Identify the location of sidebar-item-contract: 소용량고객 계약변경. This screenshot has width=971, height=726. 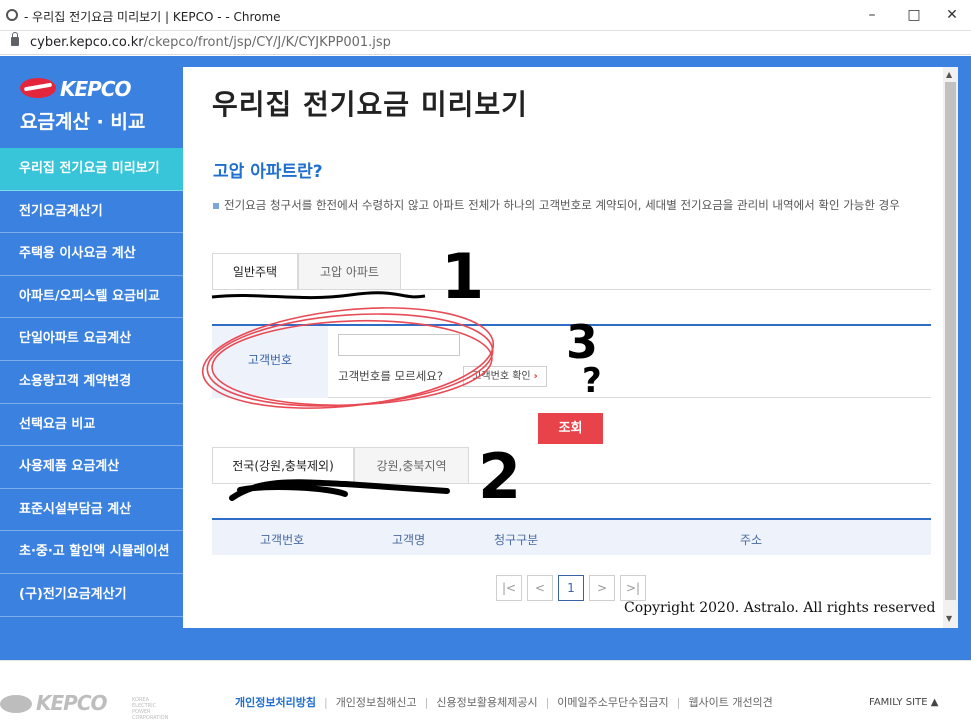
(91, 382).